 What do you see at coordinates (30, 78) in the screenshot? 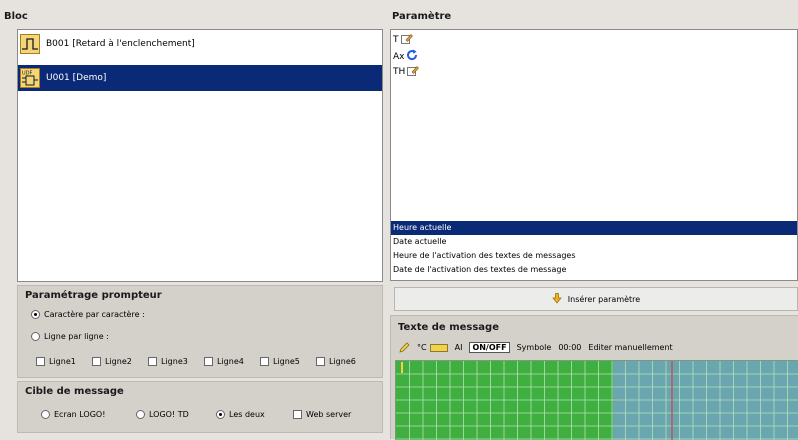
I see `udf-block-icon: UDF` at bounding box center [30, 78].